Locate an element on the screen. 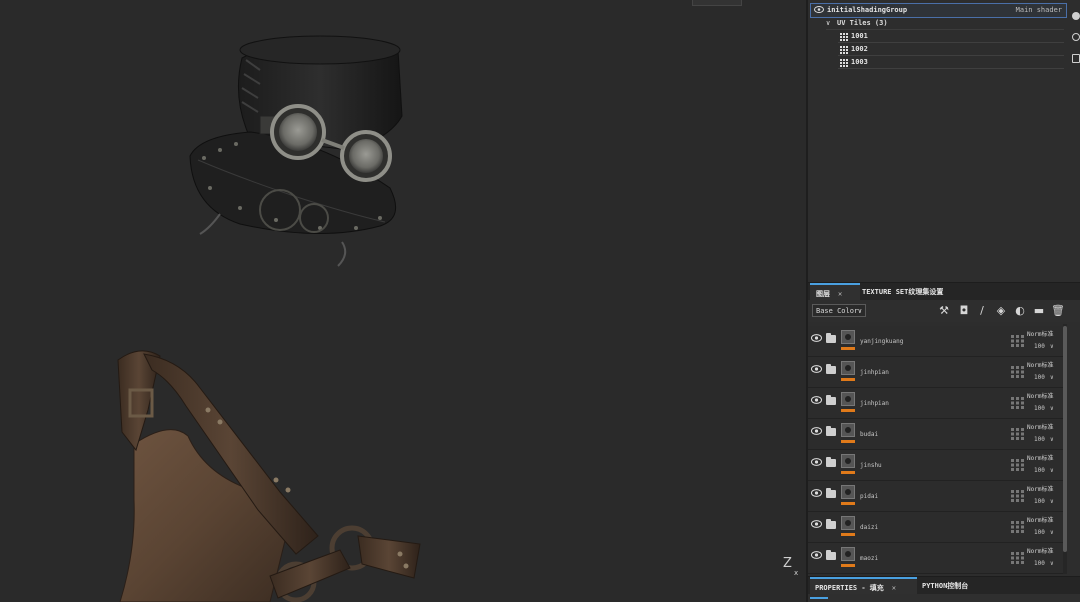 Image resolution: width=1080 pixels, height=602 pixels. layer-name: jinshu is located at coordinates (871, 465).